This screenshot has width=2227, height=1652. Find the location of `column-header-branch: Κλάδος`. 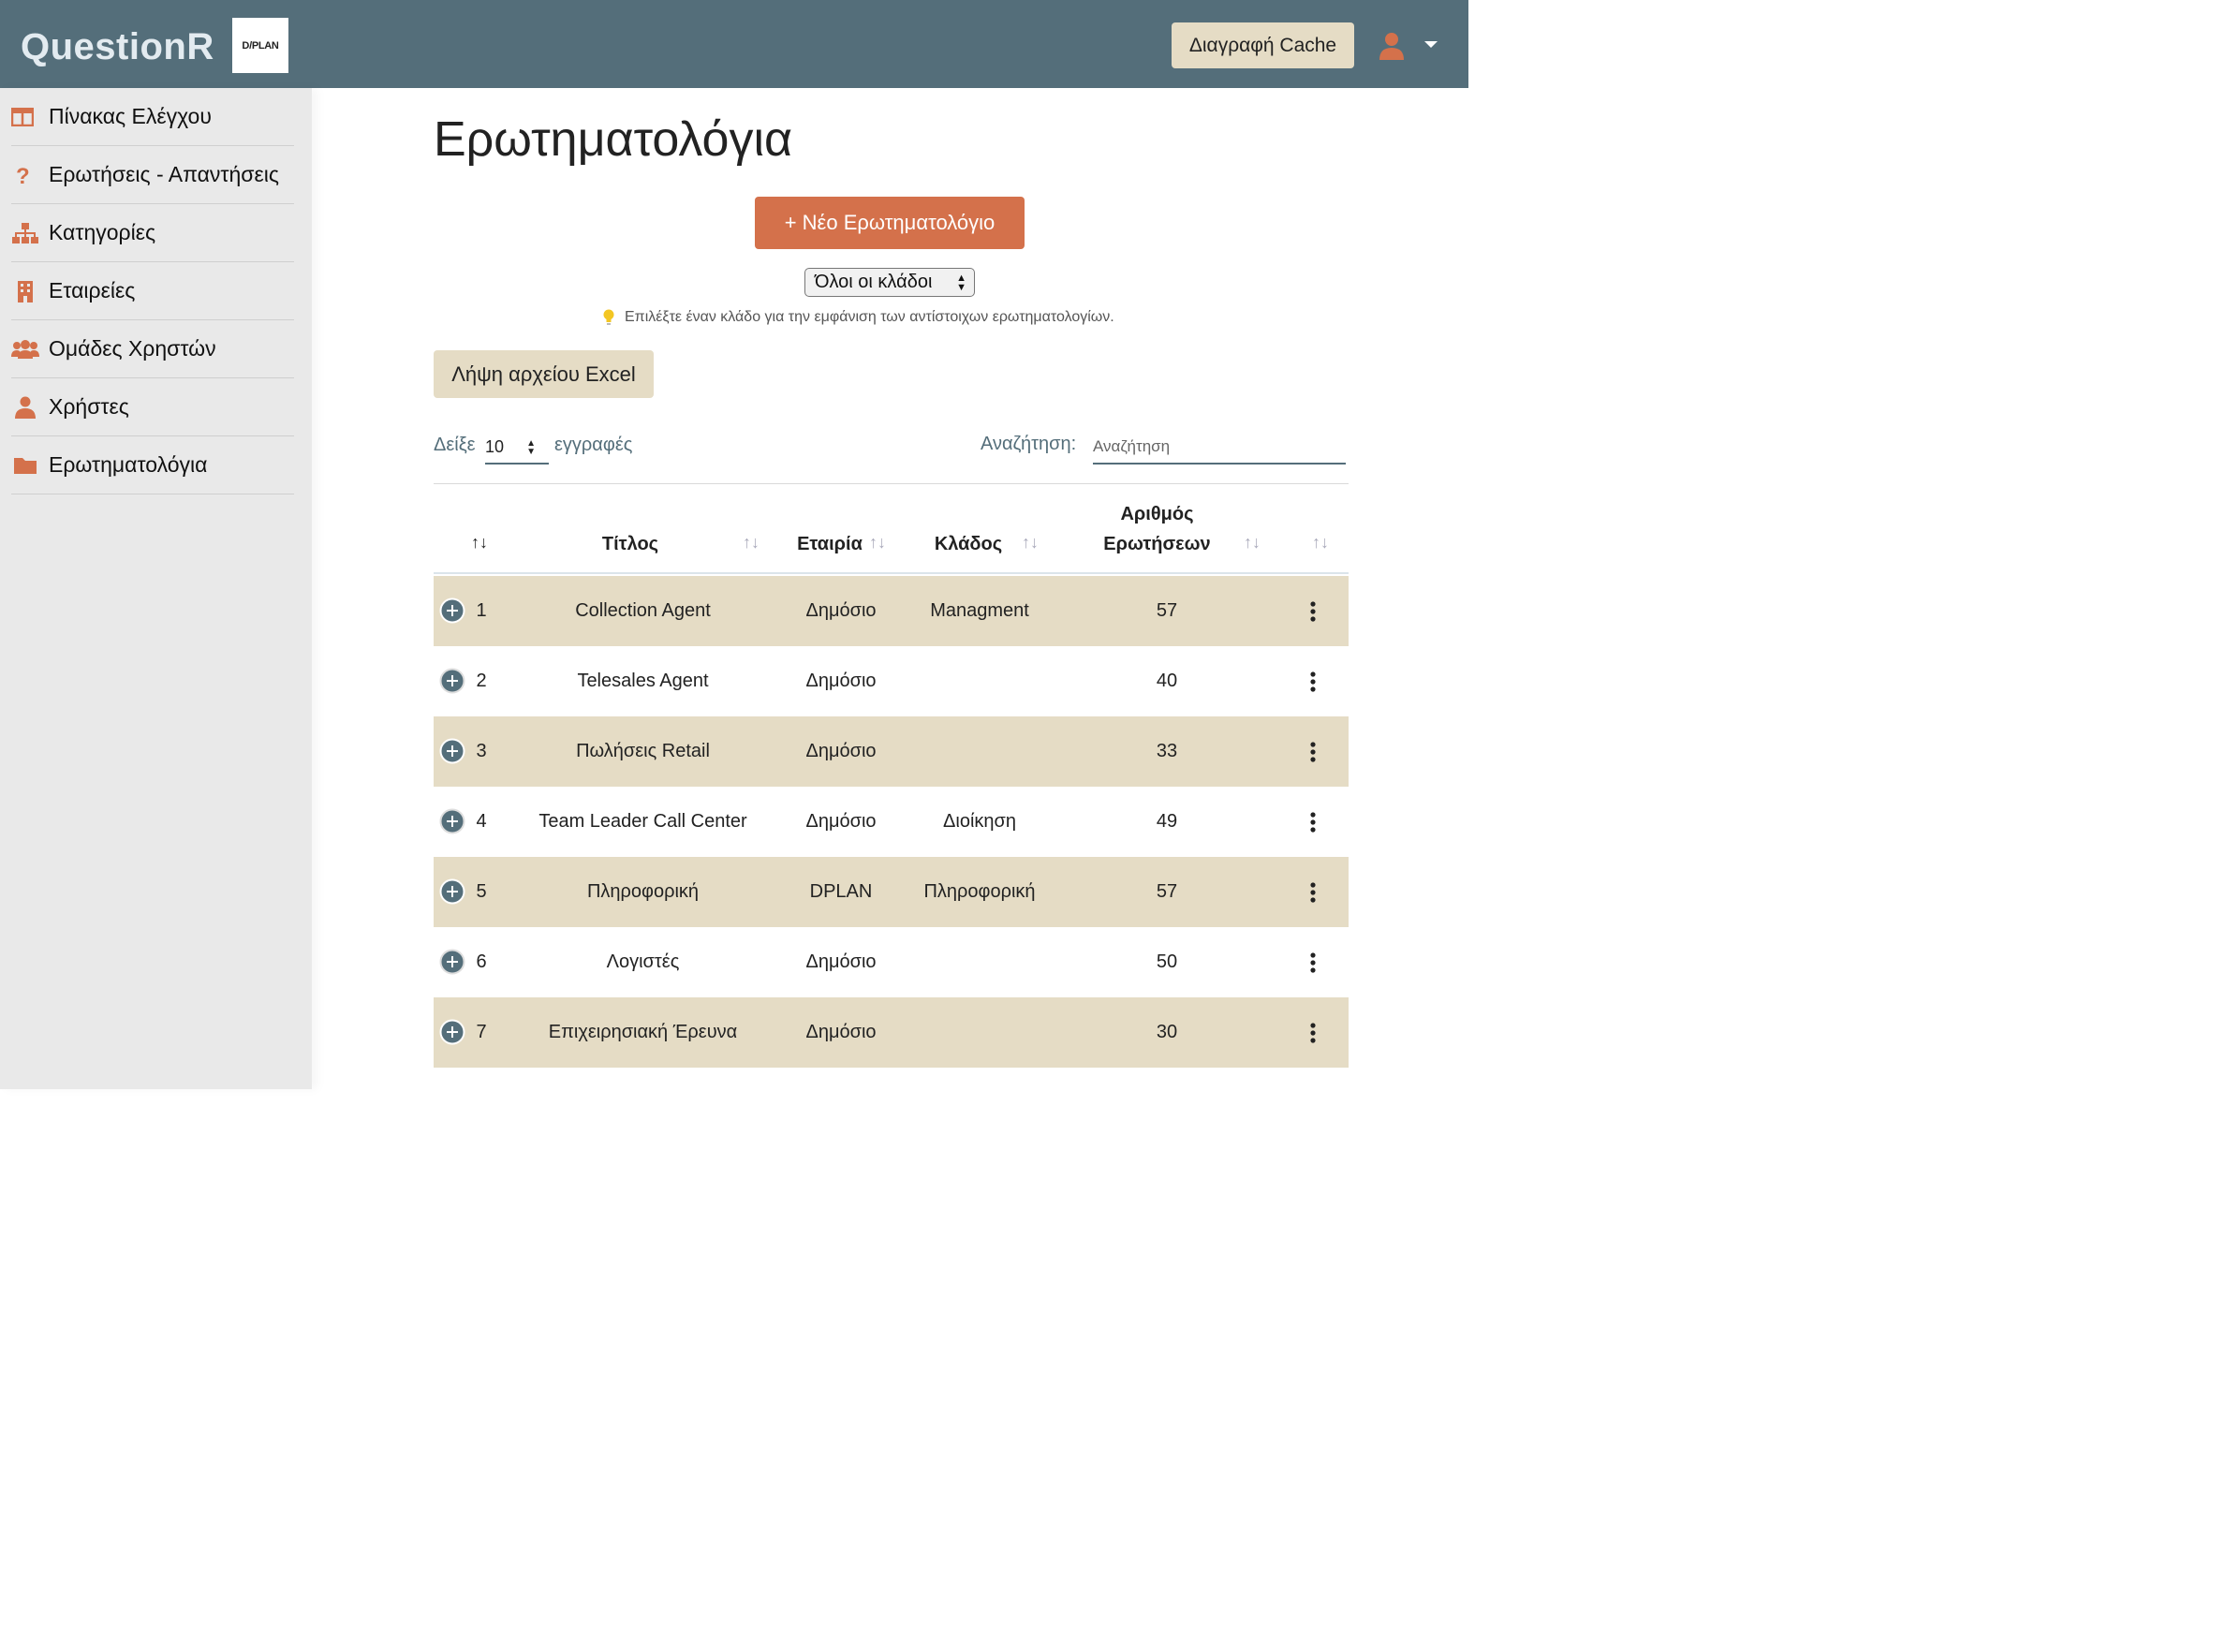

column-header-branch: Κλάδος is located at coordinates (968, 544).